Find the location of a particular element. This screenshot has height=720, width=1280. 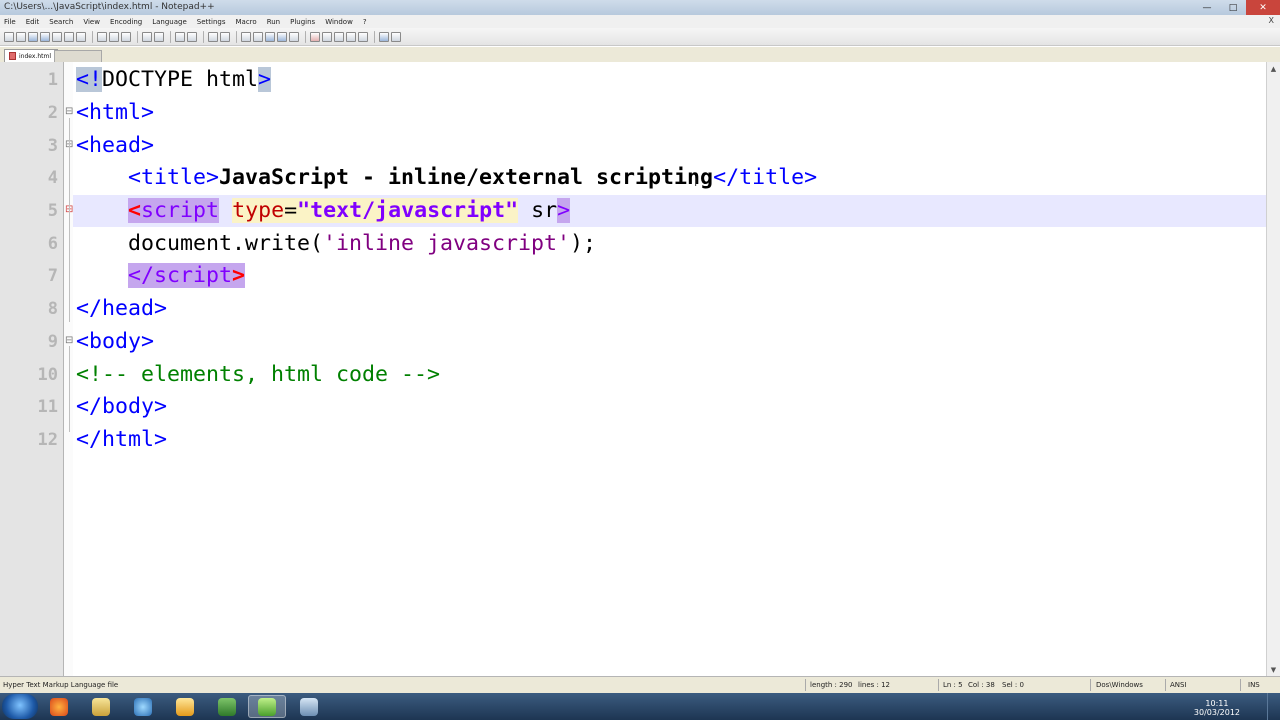

tab-index-html: index.html is located at coordinates (31, 55).